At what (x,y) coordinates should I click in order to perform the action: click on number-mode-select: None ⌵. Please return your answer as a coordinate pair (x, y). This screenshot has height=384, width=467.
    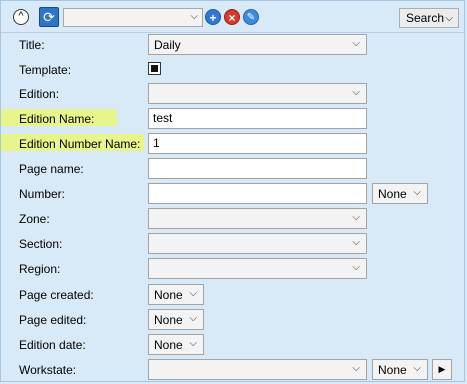
    Looking at the image, I should click on (400, 193).